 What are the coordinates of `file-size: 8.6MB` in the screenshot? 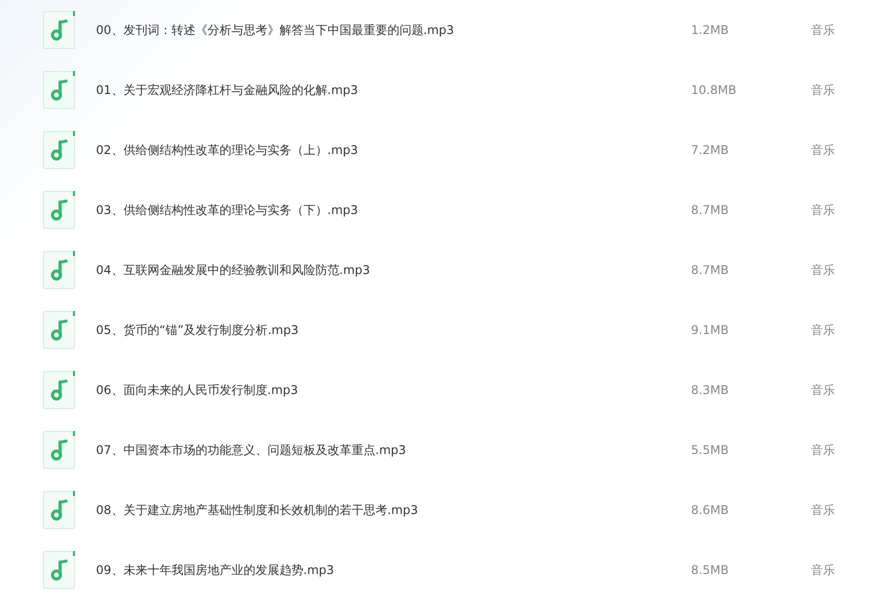 It's located at (710, 510).